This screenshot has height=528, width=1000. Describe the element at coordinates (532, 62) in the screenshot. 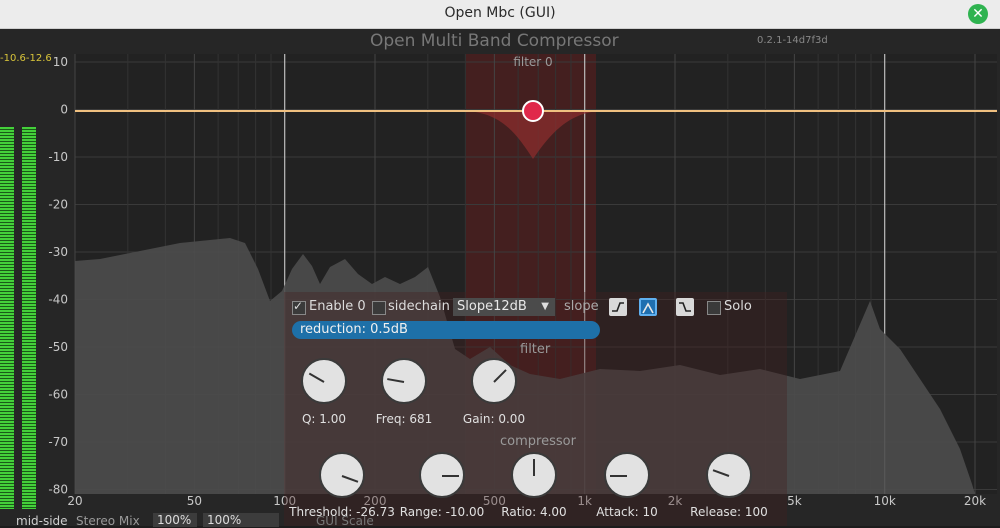

I see `filter-label: filter 0` at that location.